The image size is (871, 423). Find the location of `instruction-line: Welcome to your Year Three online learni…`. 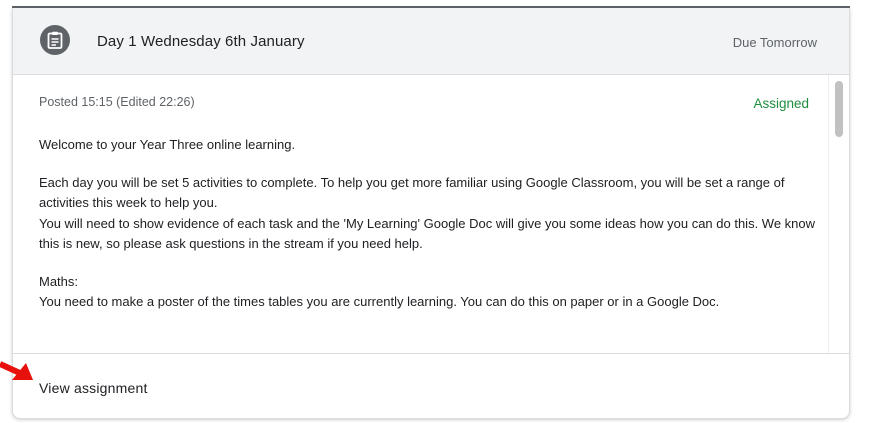

instruction-line: Welcome to your Year Three online learni… is located at coordinates (167, 144).